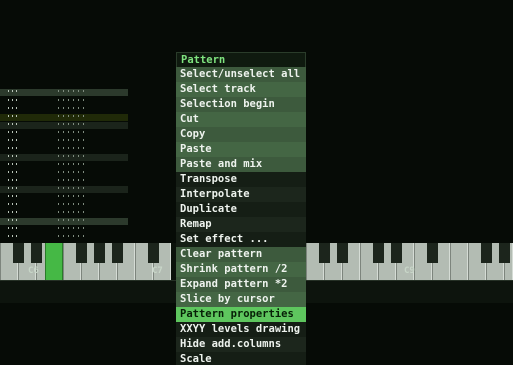  I want to click on menu-item-selection-begin: Selection begin, so click(241, 104).